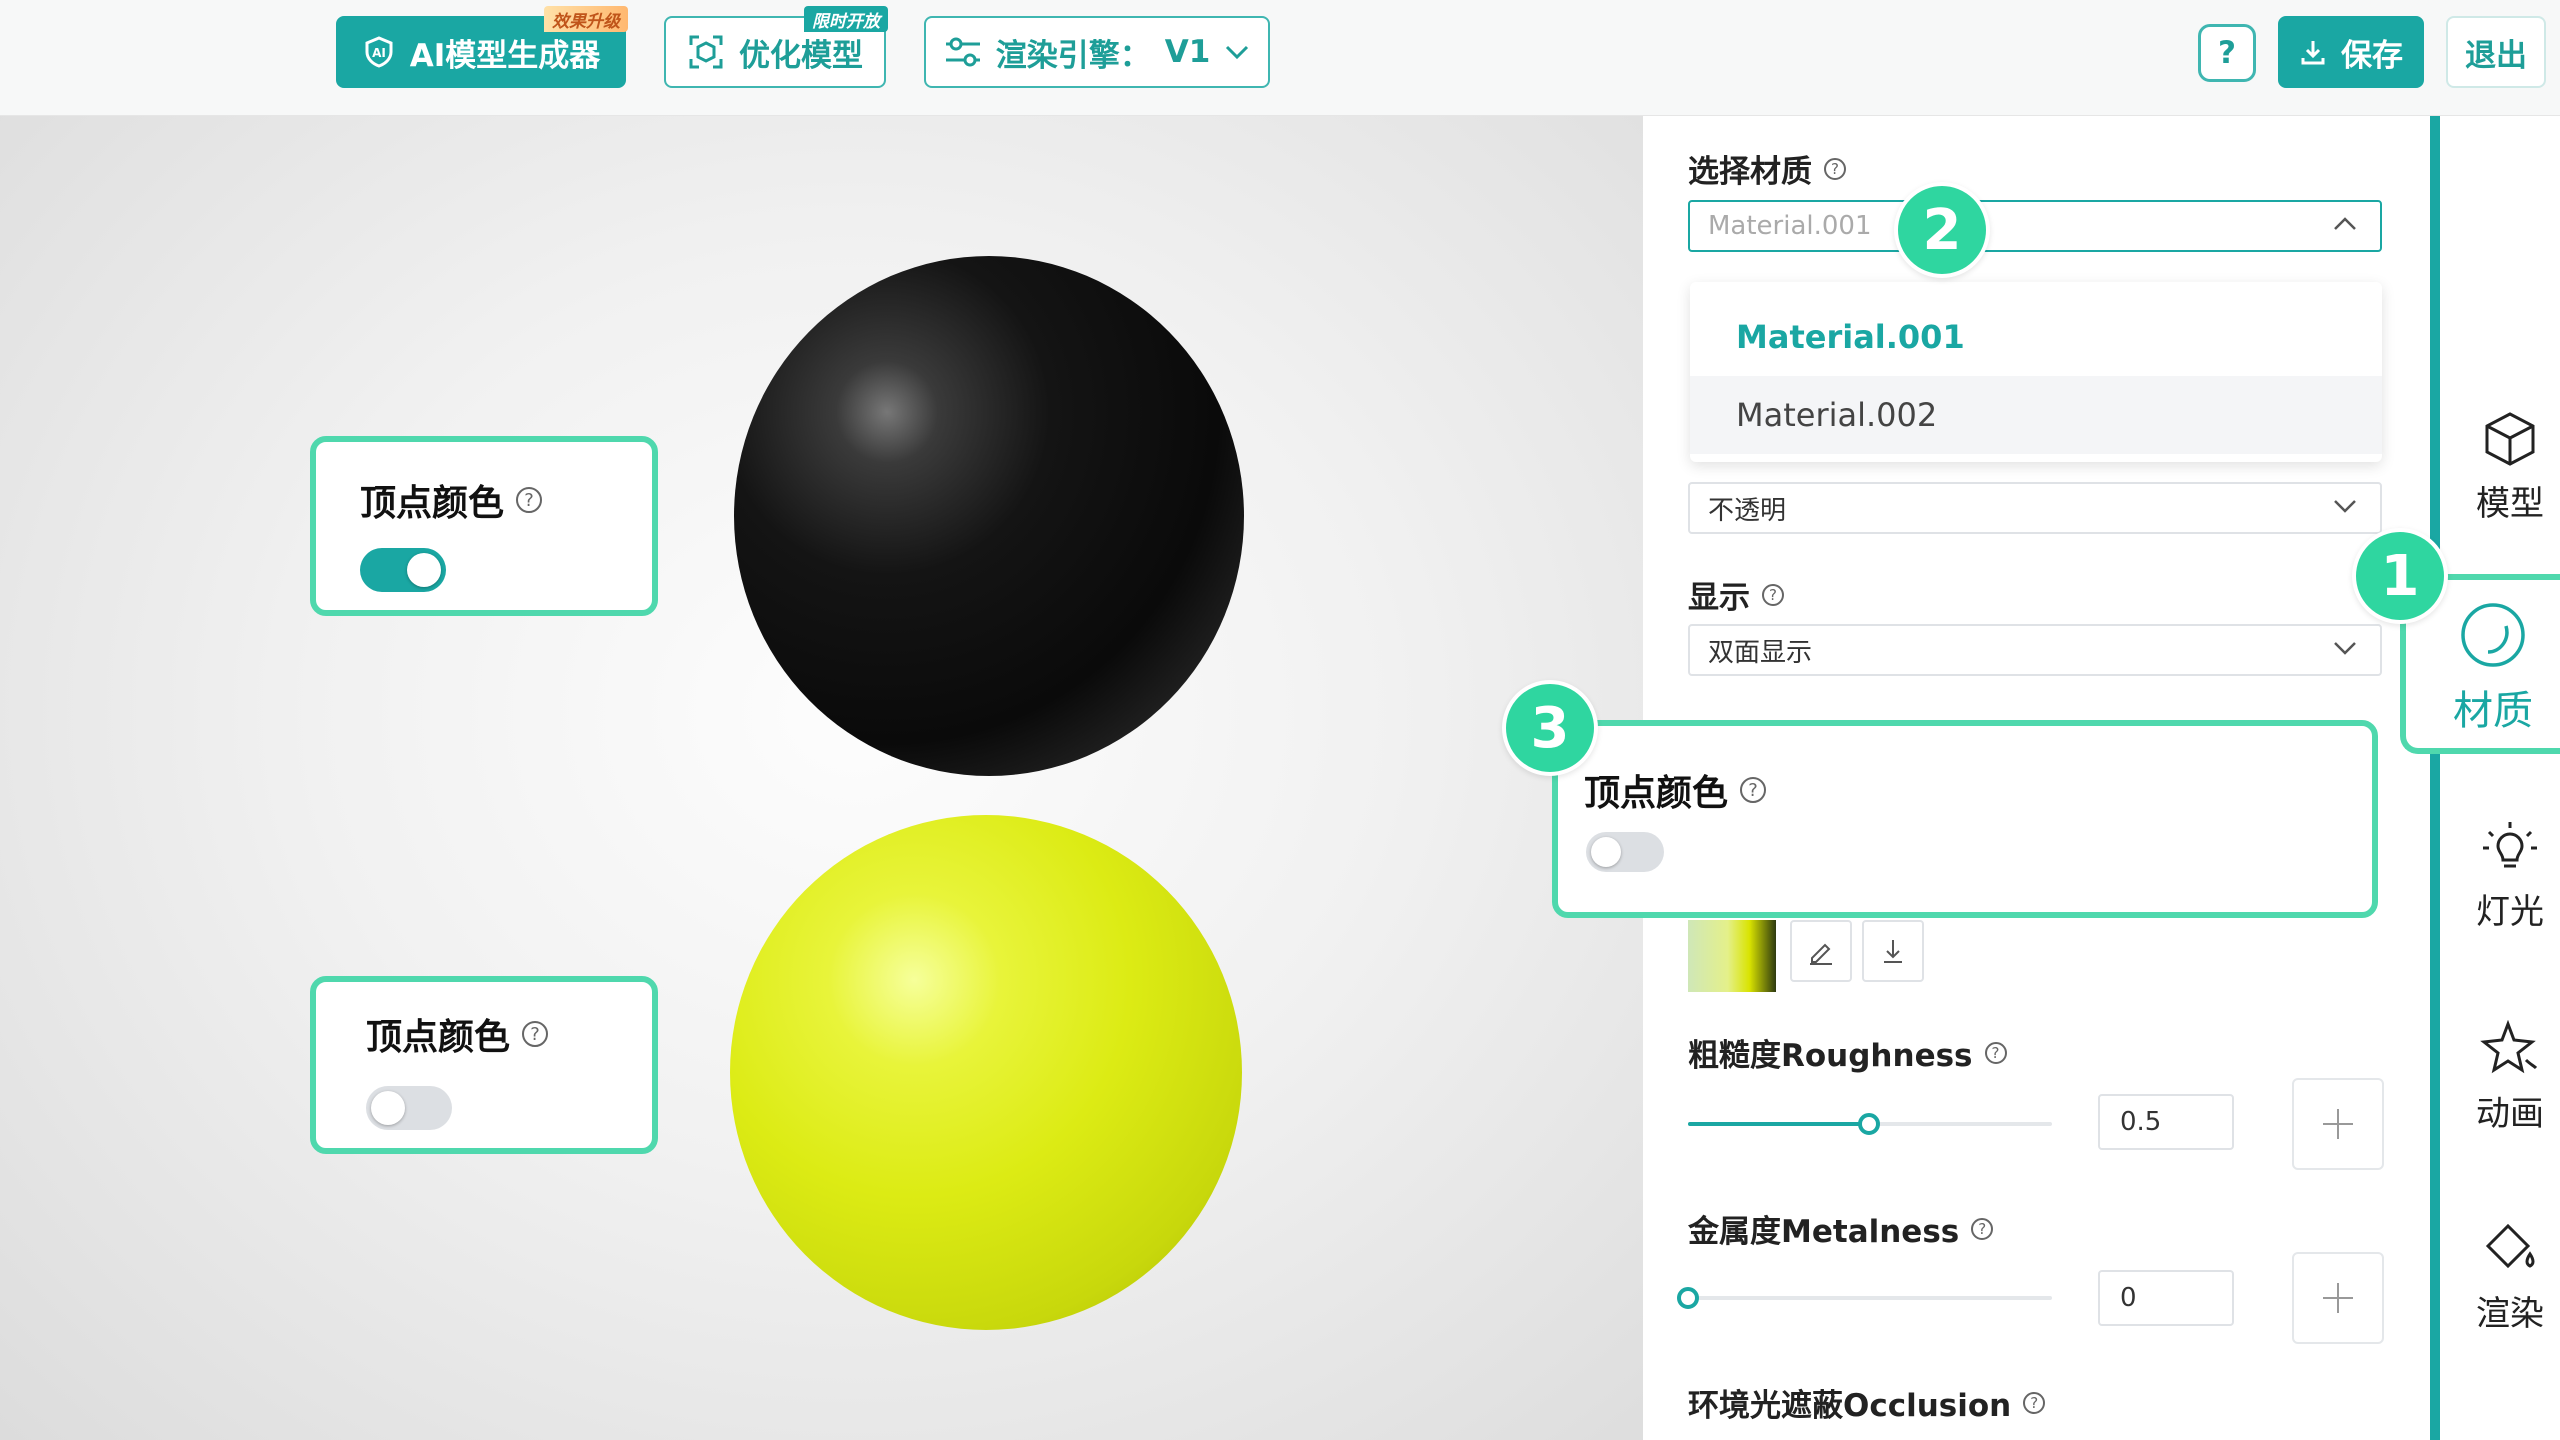 The height and width of the screenshot is (1440, 2560). I want to click on metalness-slider, so click(1864, 1298).